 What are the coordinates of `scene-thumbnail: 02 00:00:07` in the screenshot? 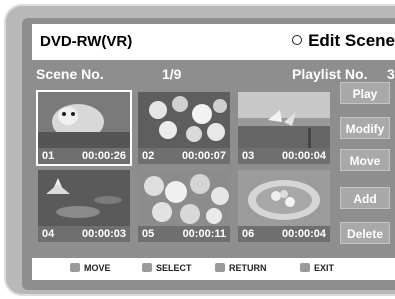 It's located at (184, 128).